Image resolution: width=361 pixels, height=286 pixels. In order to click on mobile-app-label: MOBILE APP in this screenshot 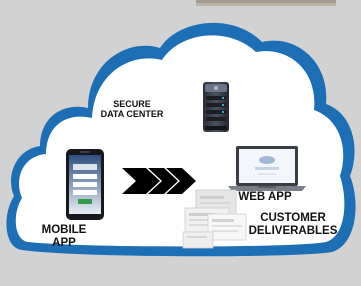, I will do `click(64, 237)`.